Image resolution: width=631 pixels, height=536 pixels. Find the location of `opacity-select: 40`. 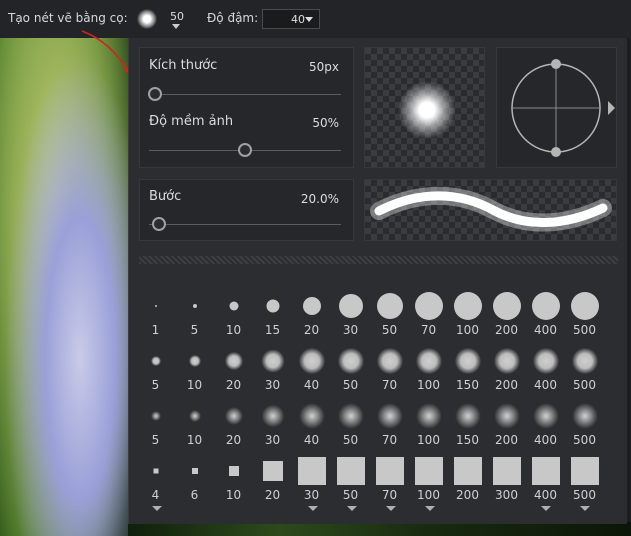

opacity-select: 40 is located at coordinates (291, 19).